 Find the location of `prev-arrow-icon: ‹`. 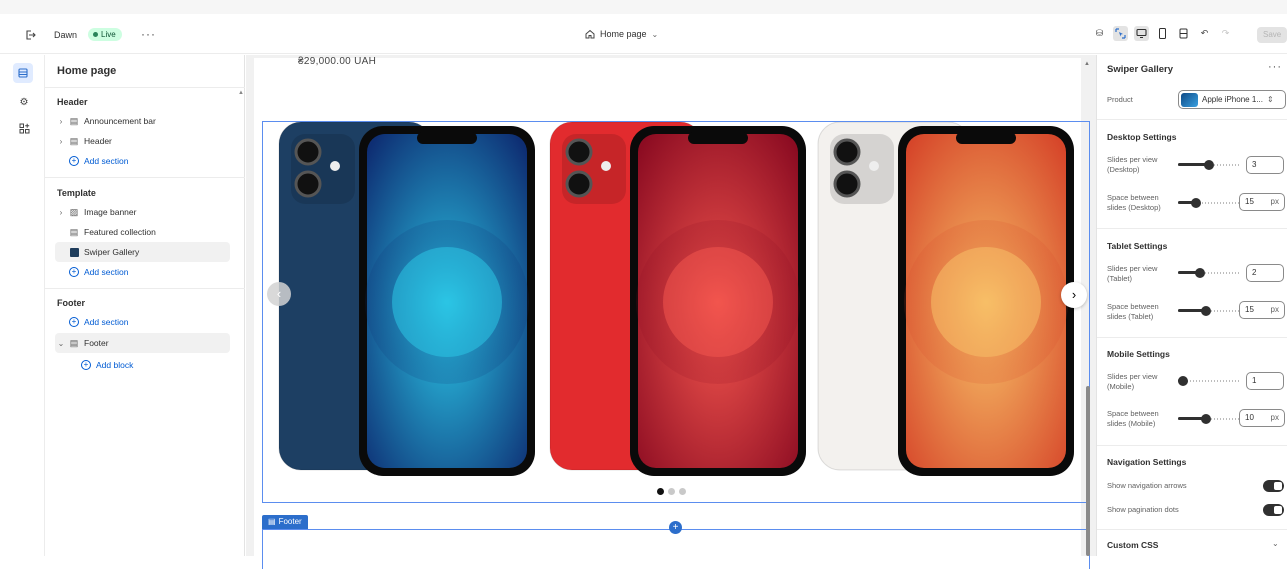

prev-arrow-icon: ‹ is located at coordinates (279, 294).